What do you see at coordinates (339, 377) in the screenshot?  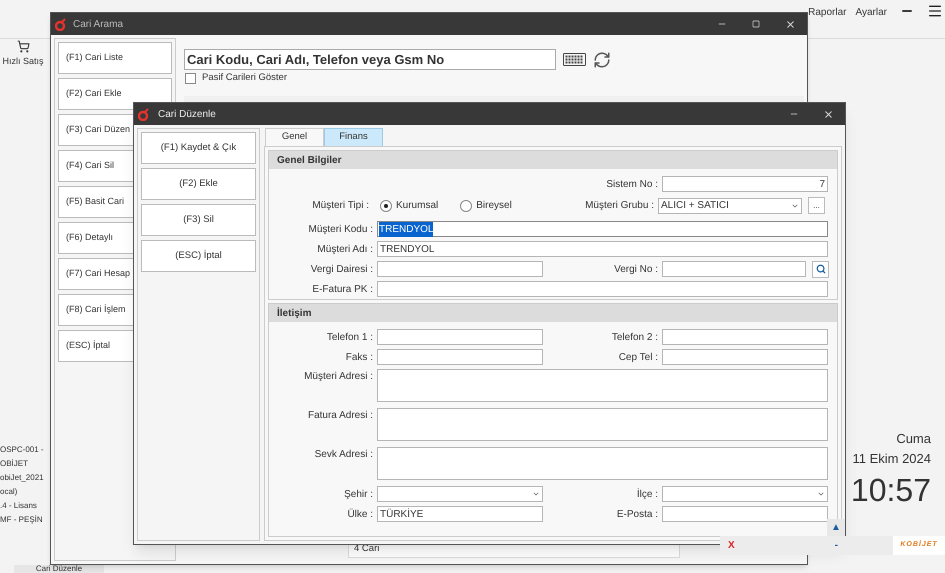 I see `field-label: Müşteri Adresi :` at bounding box center [339, 377].